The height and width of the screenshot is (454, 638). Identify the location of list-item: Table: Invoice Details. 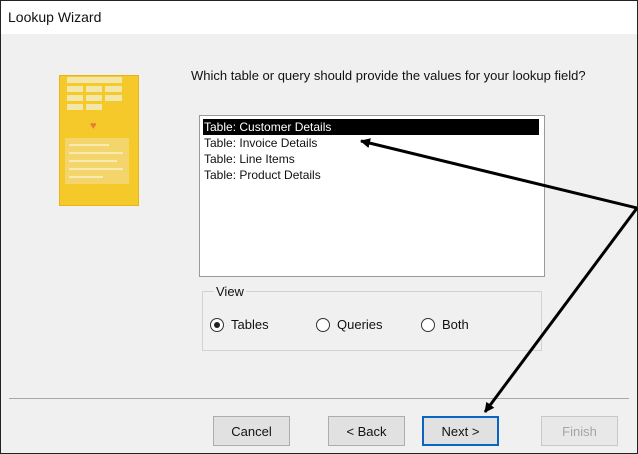
(260, 143).